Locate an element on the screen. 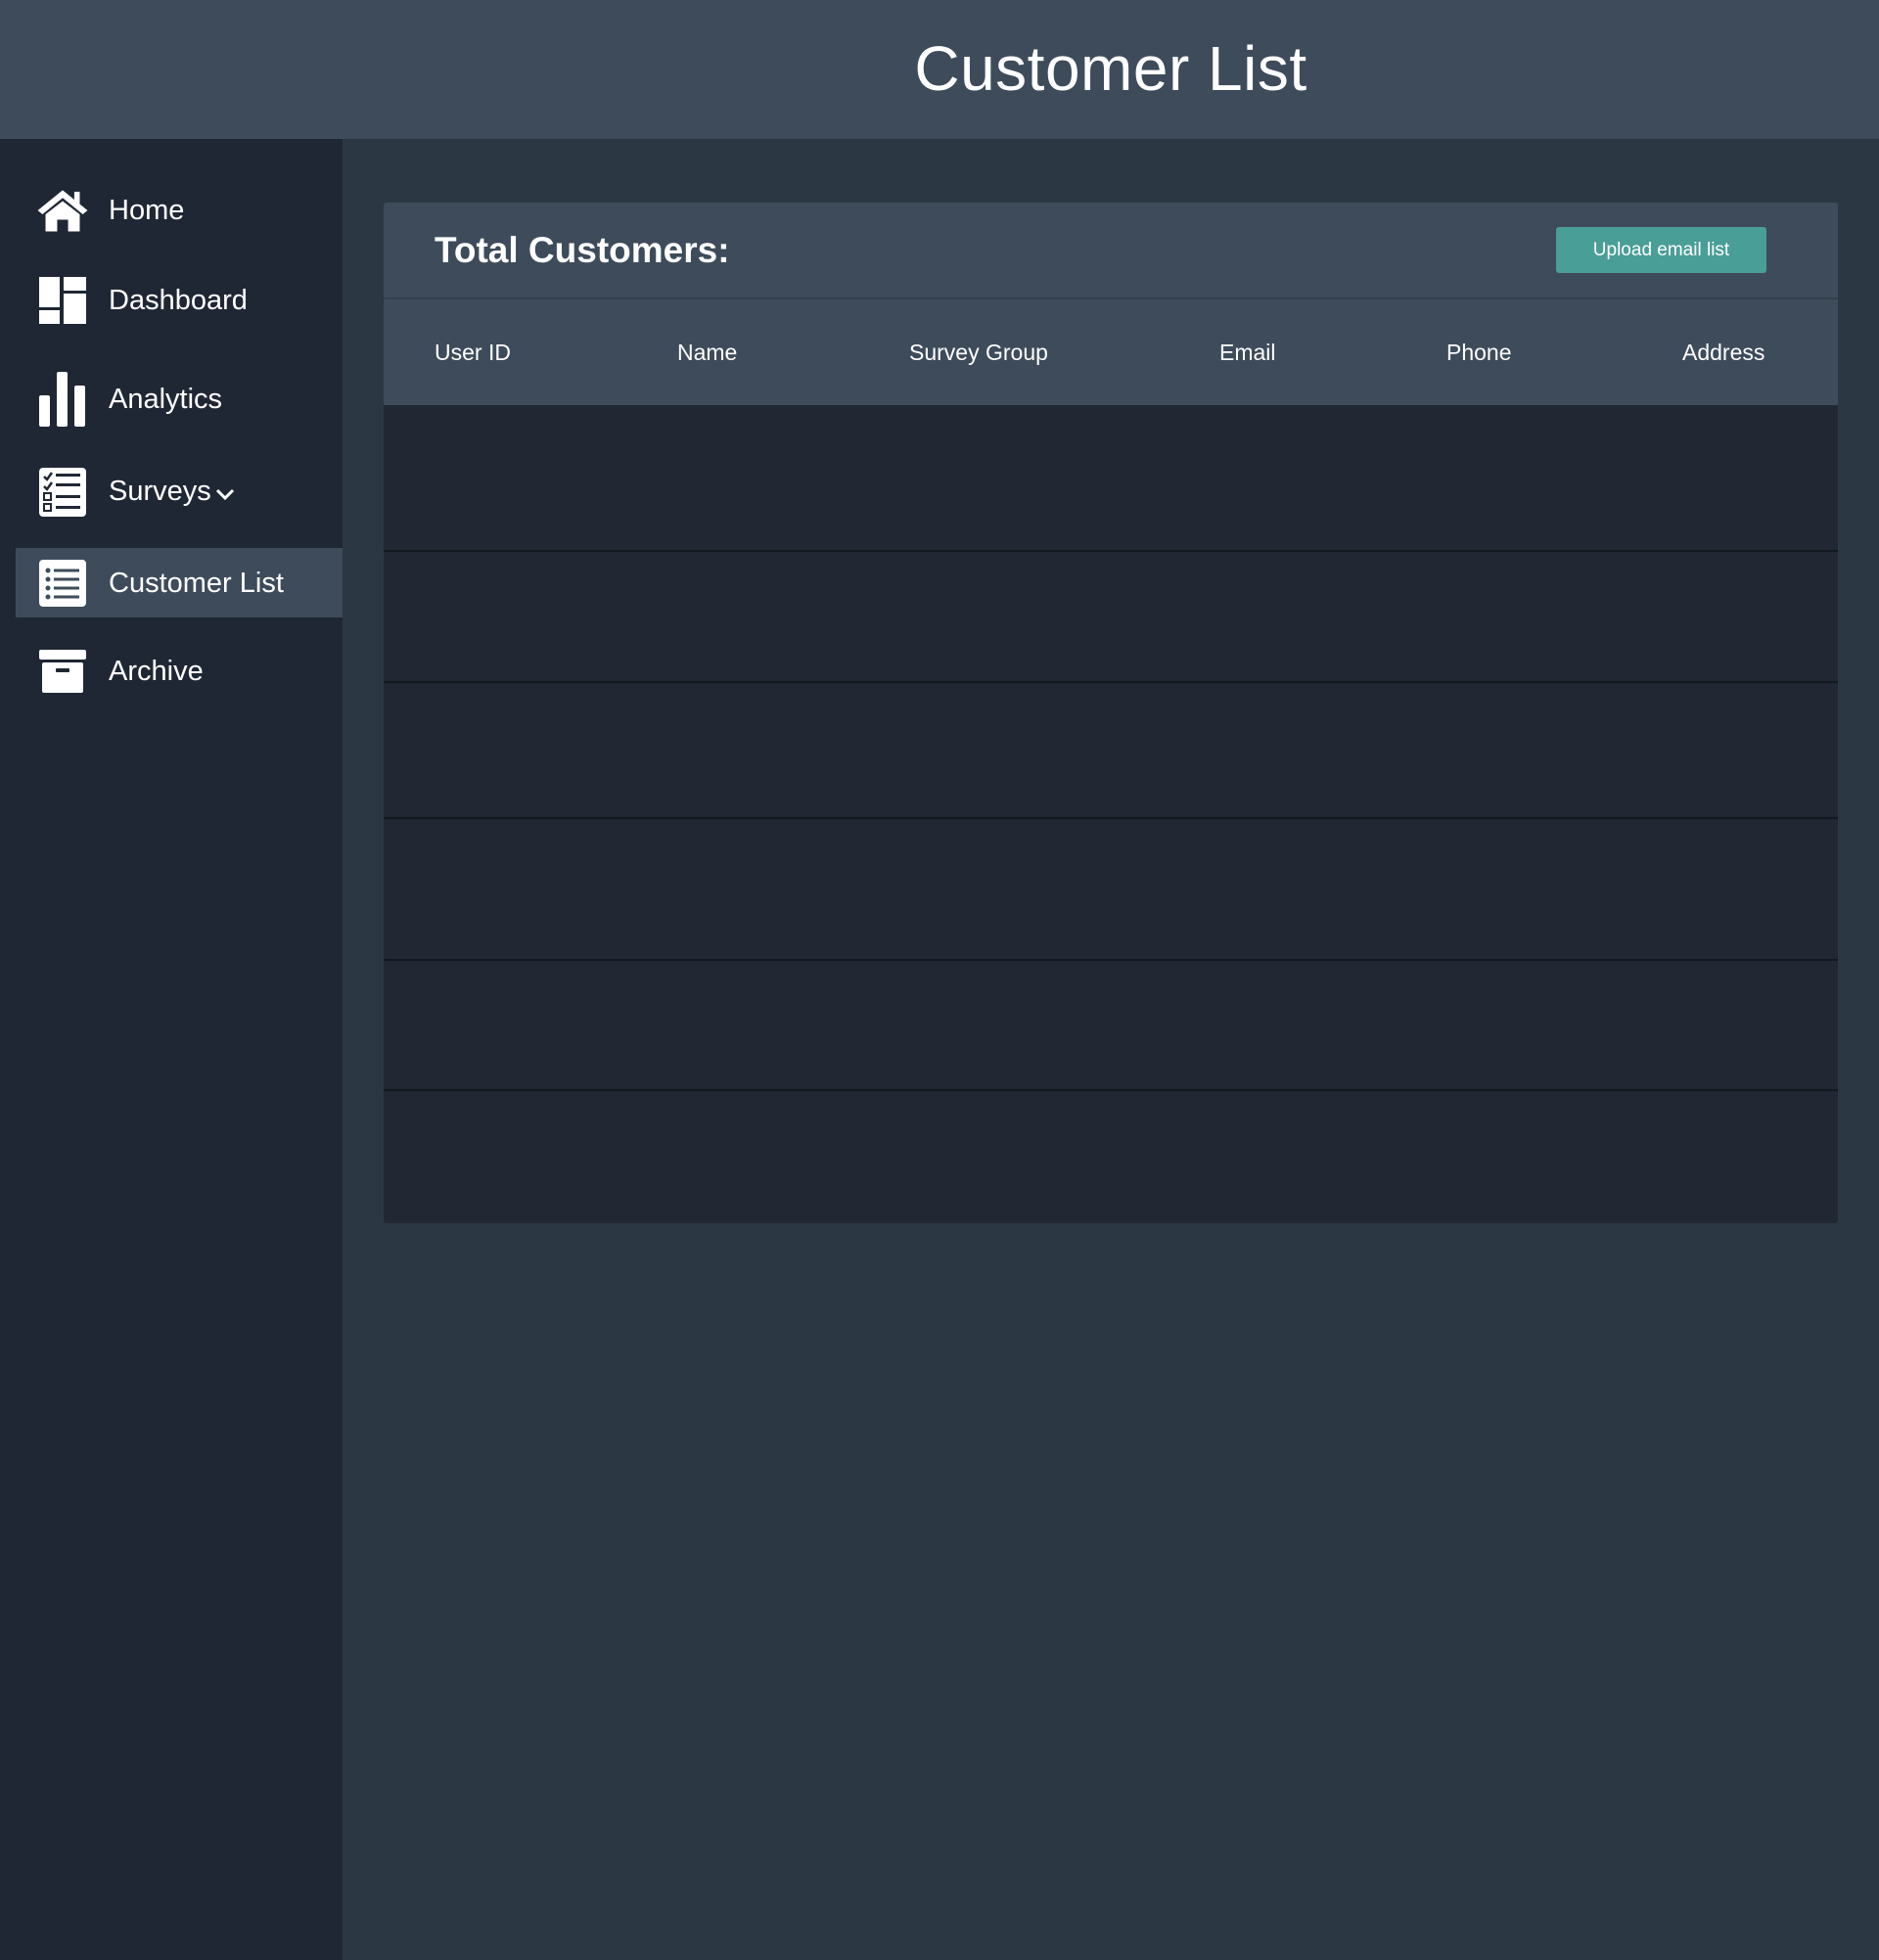 This screenshot has height=1960, width=1879. total-customers-label: Total Customers: is located at coordinates (582, 250).